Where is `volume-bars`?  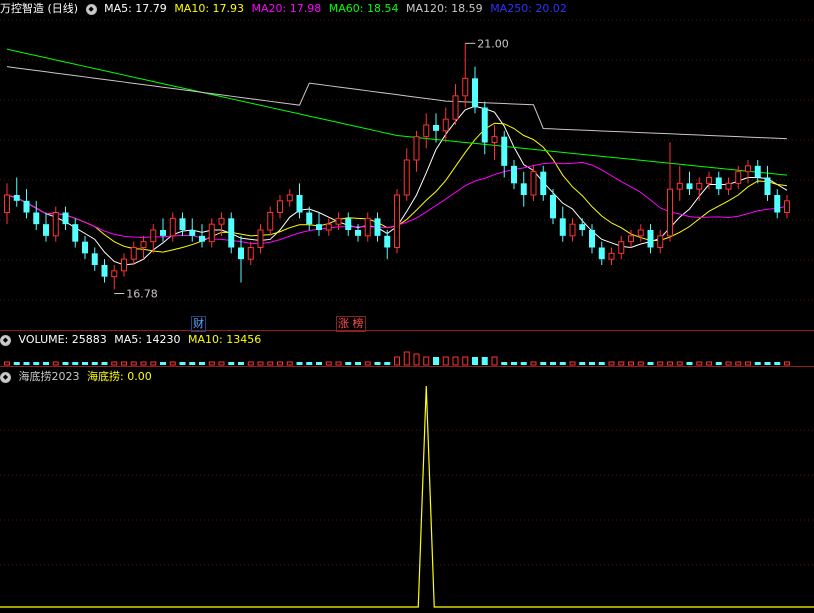 volume-bars is located at coordinates (397, 358).